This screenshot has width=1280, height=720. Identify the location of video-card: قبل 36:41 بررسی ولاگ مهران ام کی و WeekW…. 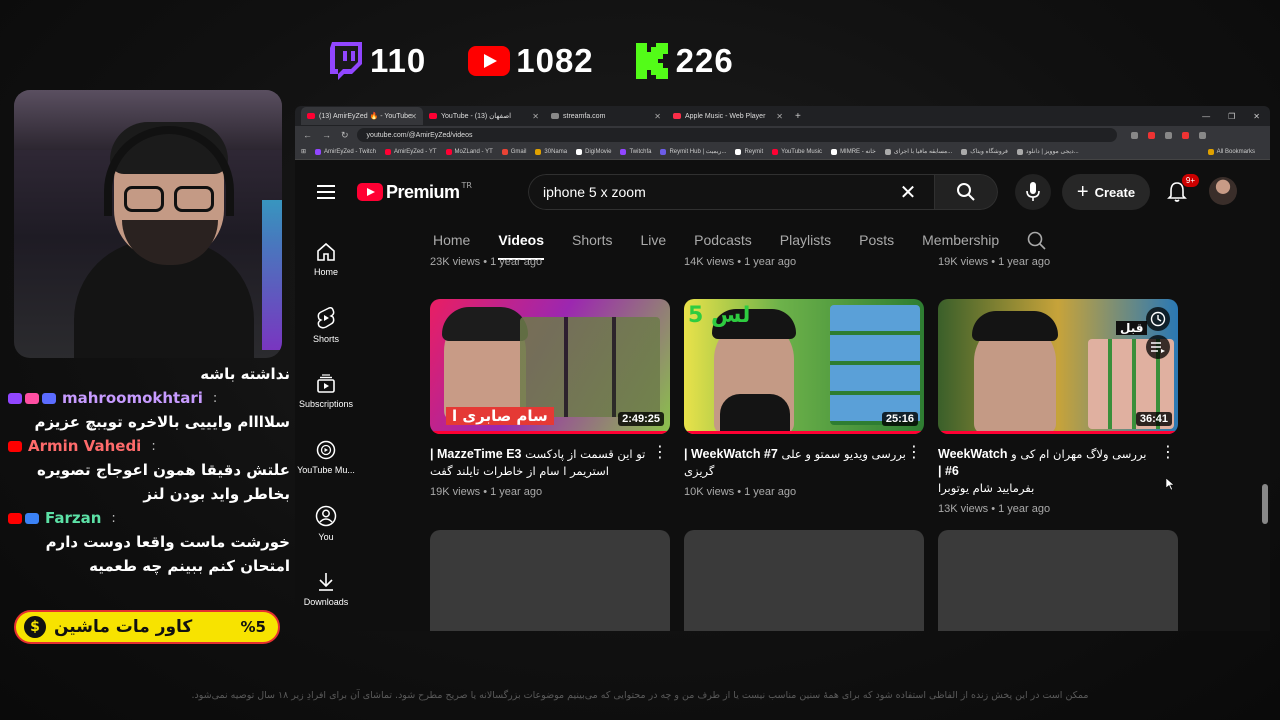
(1058, 407).